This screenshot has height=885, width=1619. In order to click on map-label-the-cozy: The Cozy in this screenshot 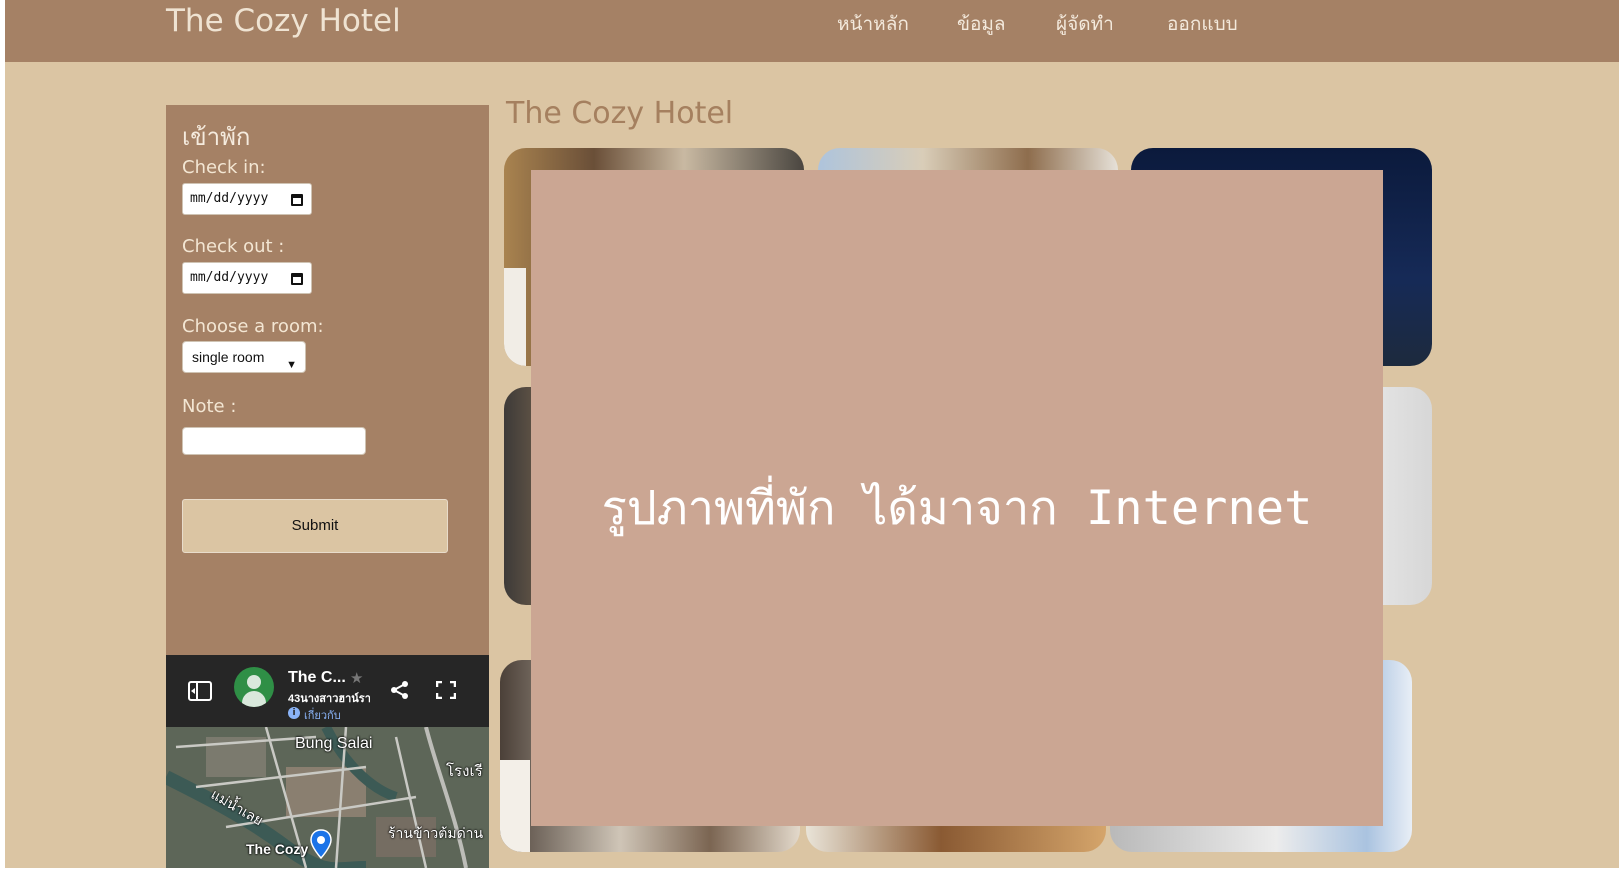, I will do `click(277, 849)`.